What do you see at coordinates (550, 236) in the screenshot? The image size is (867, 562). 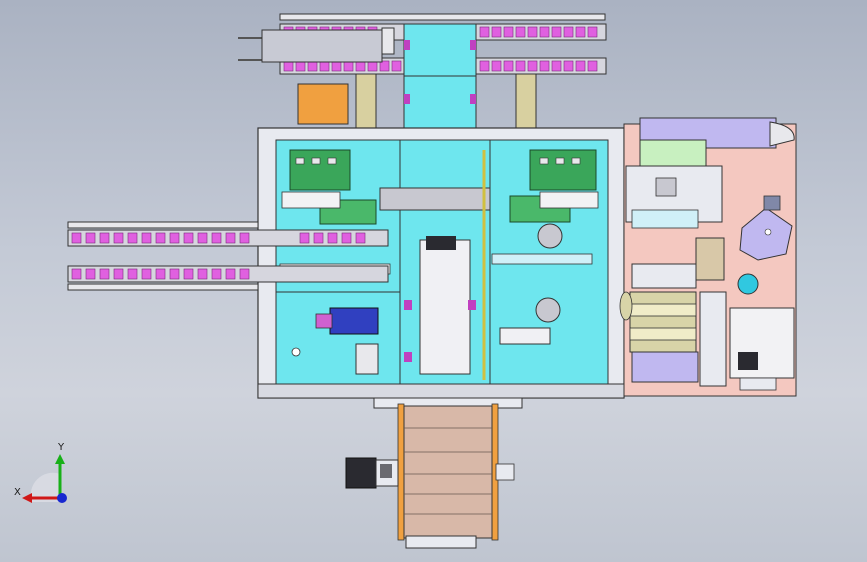 I see `round-sensor-top` at bounding box center [550, 236].